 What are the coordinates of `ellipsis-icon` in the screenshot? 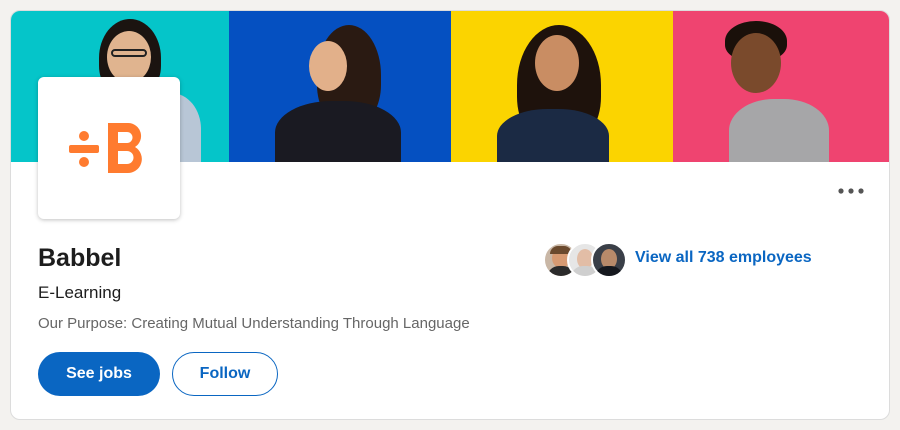 It's located at (851, 191).